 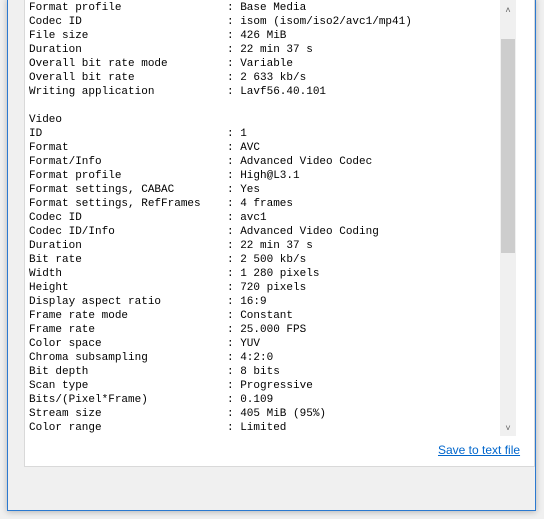 What do you see at coordinates (243, 134) in the screenshot?
I see `info-value: 1` at bounding box center [243, 134].